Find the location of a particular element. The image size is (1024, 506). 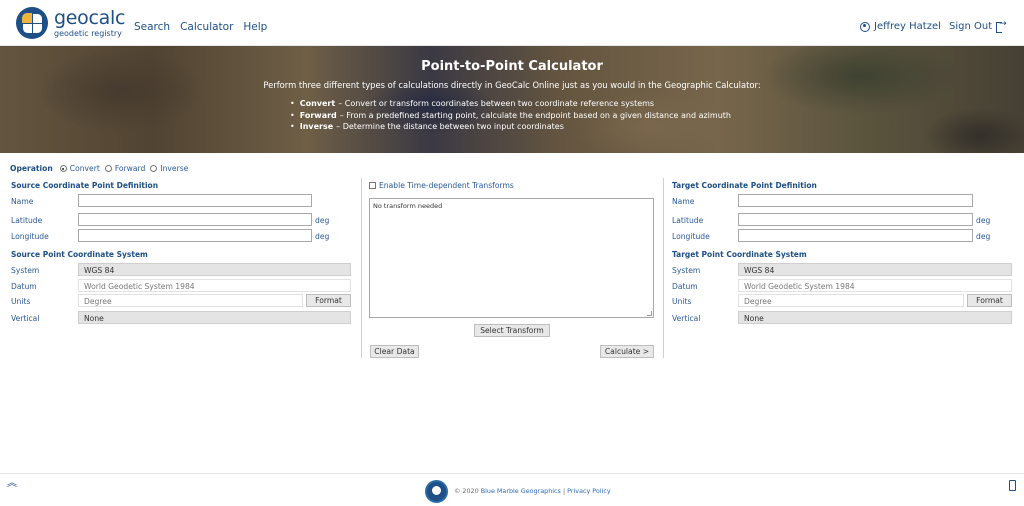

target-units-value: Degree is located at coordinates (851, 300).